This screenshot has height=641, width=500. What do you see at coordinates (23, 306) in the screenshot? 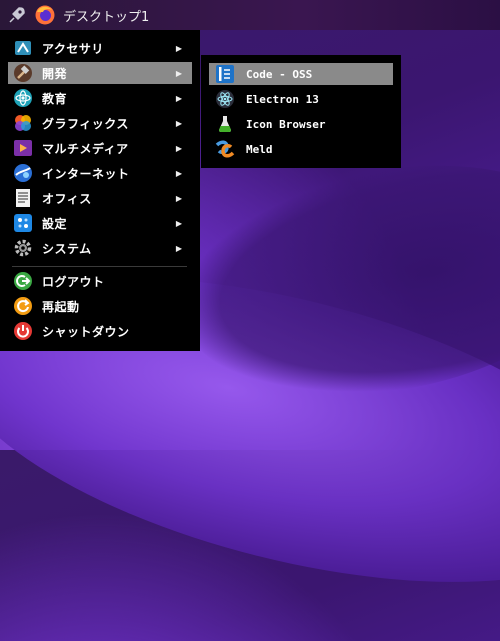
I see `restart-icon` at bounding box center [23, 306].